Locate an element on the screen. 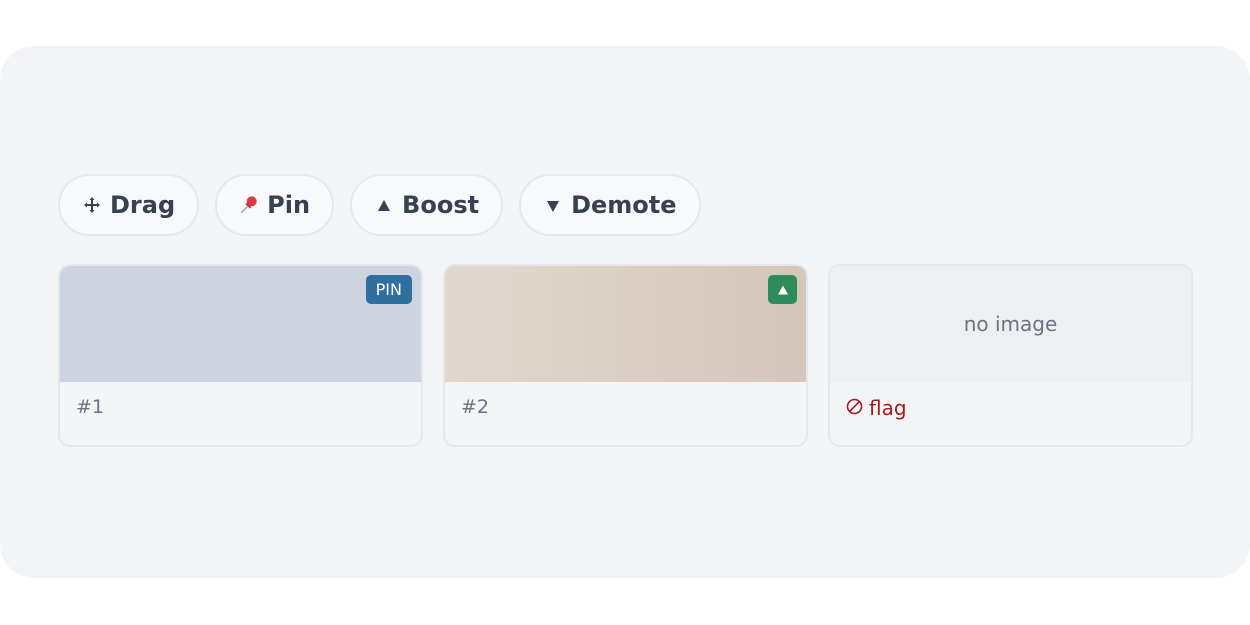  card-3: no image flag is located at coordinates (1010, 355).